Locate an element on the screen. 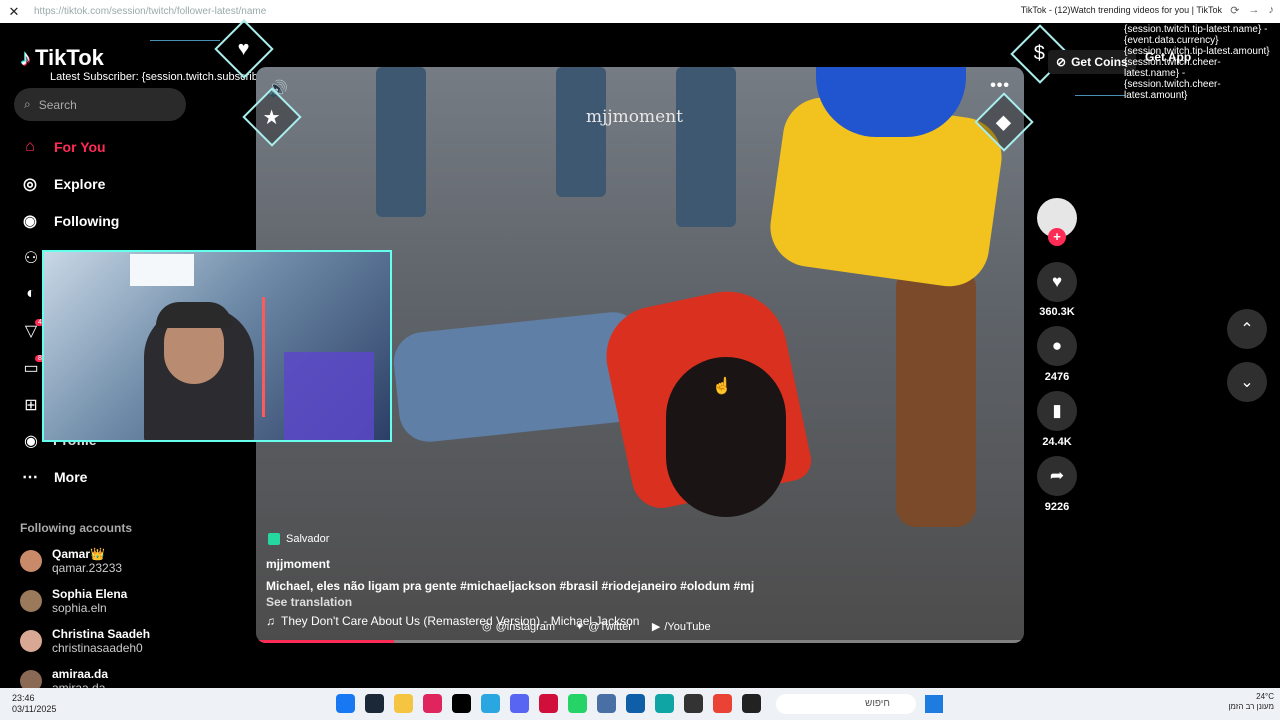 The width and height of the screenshot is (1280, 720). hand-cursor-icon: ☝ is located at coordinates (722, 386).